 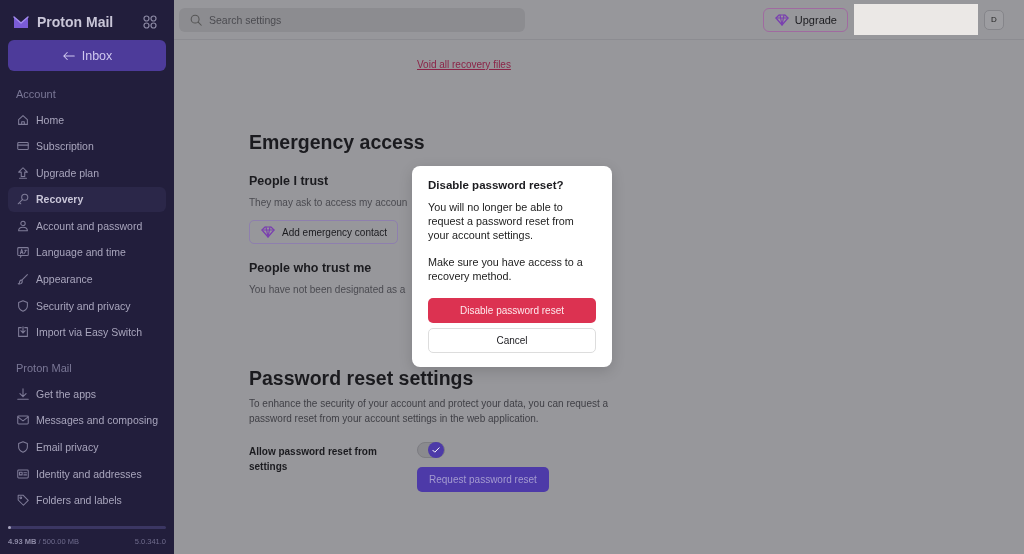 I want to click on check-icon, so click(x=436, y=450).